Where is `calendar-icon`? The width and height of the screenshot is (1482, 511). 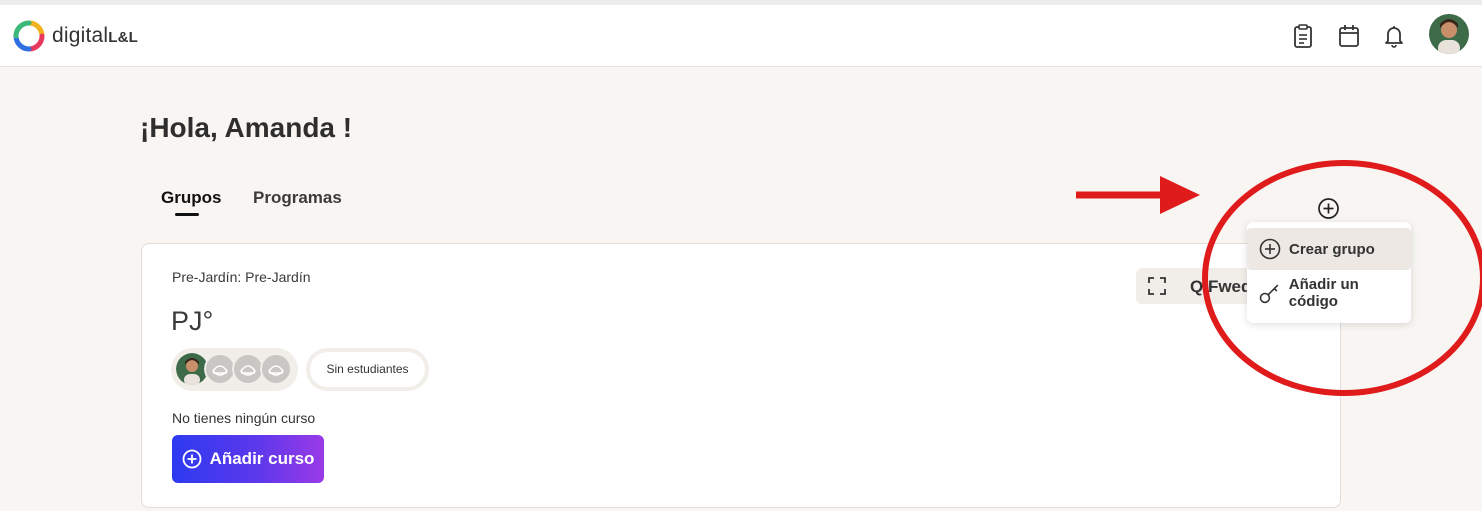
calendar-icon is located at coordinates (1349, 36).